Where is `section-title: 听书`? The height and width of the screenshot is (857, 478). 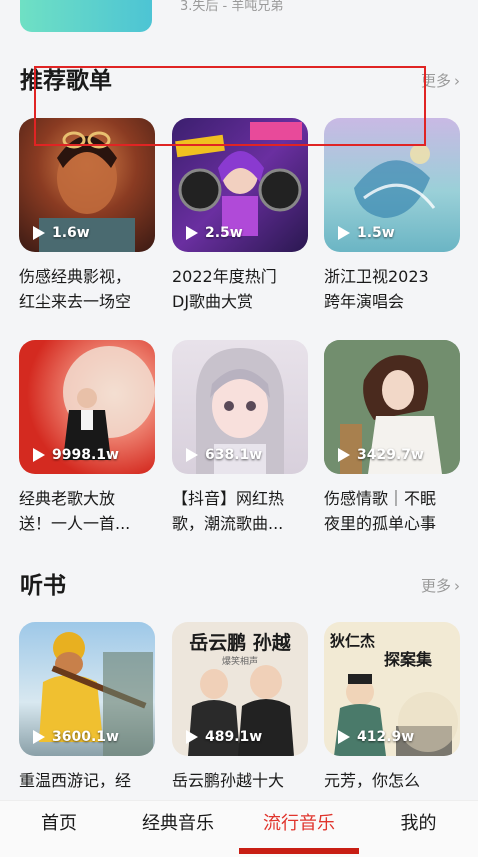
section-title: 听书 is located at coordinates (43, 586).